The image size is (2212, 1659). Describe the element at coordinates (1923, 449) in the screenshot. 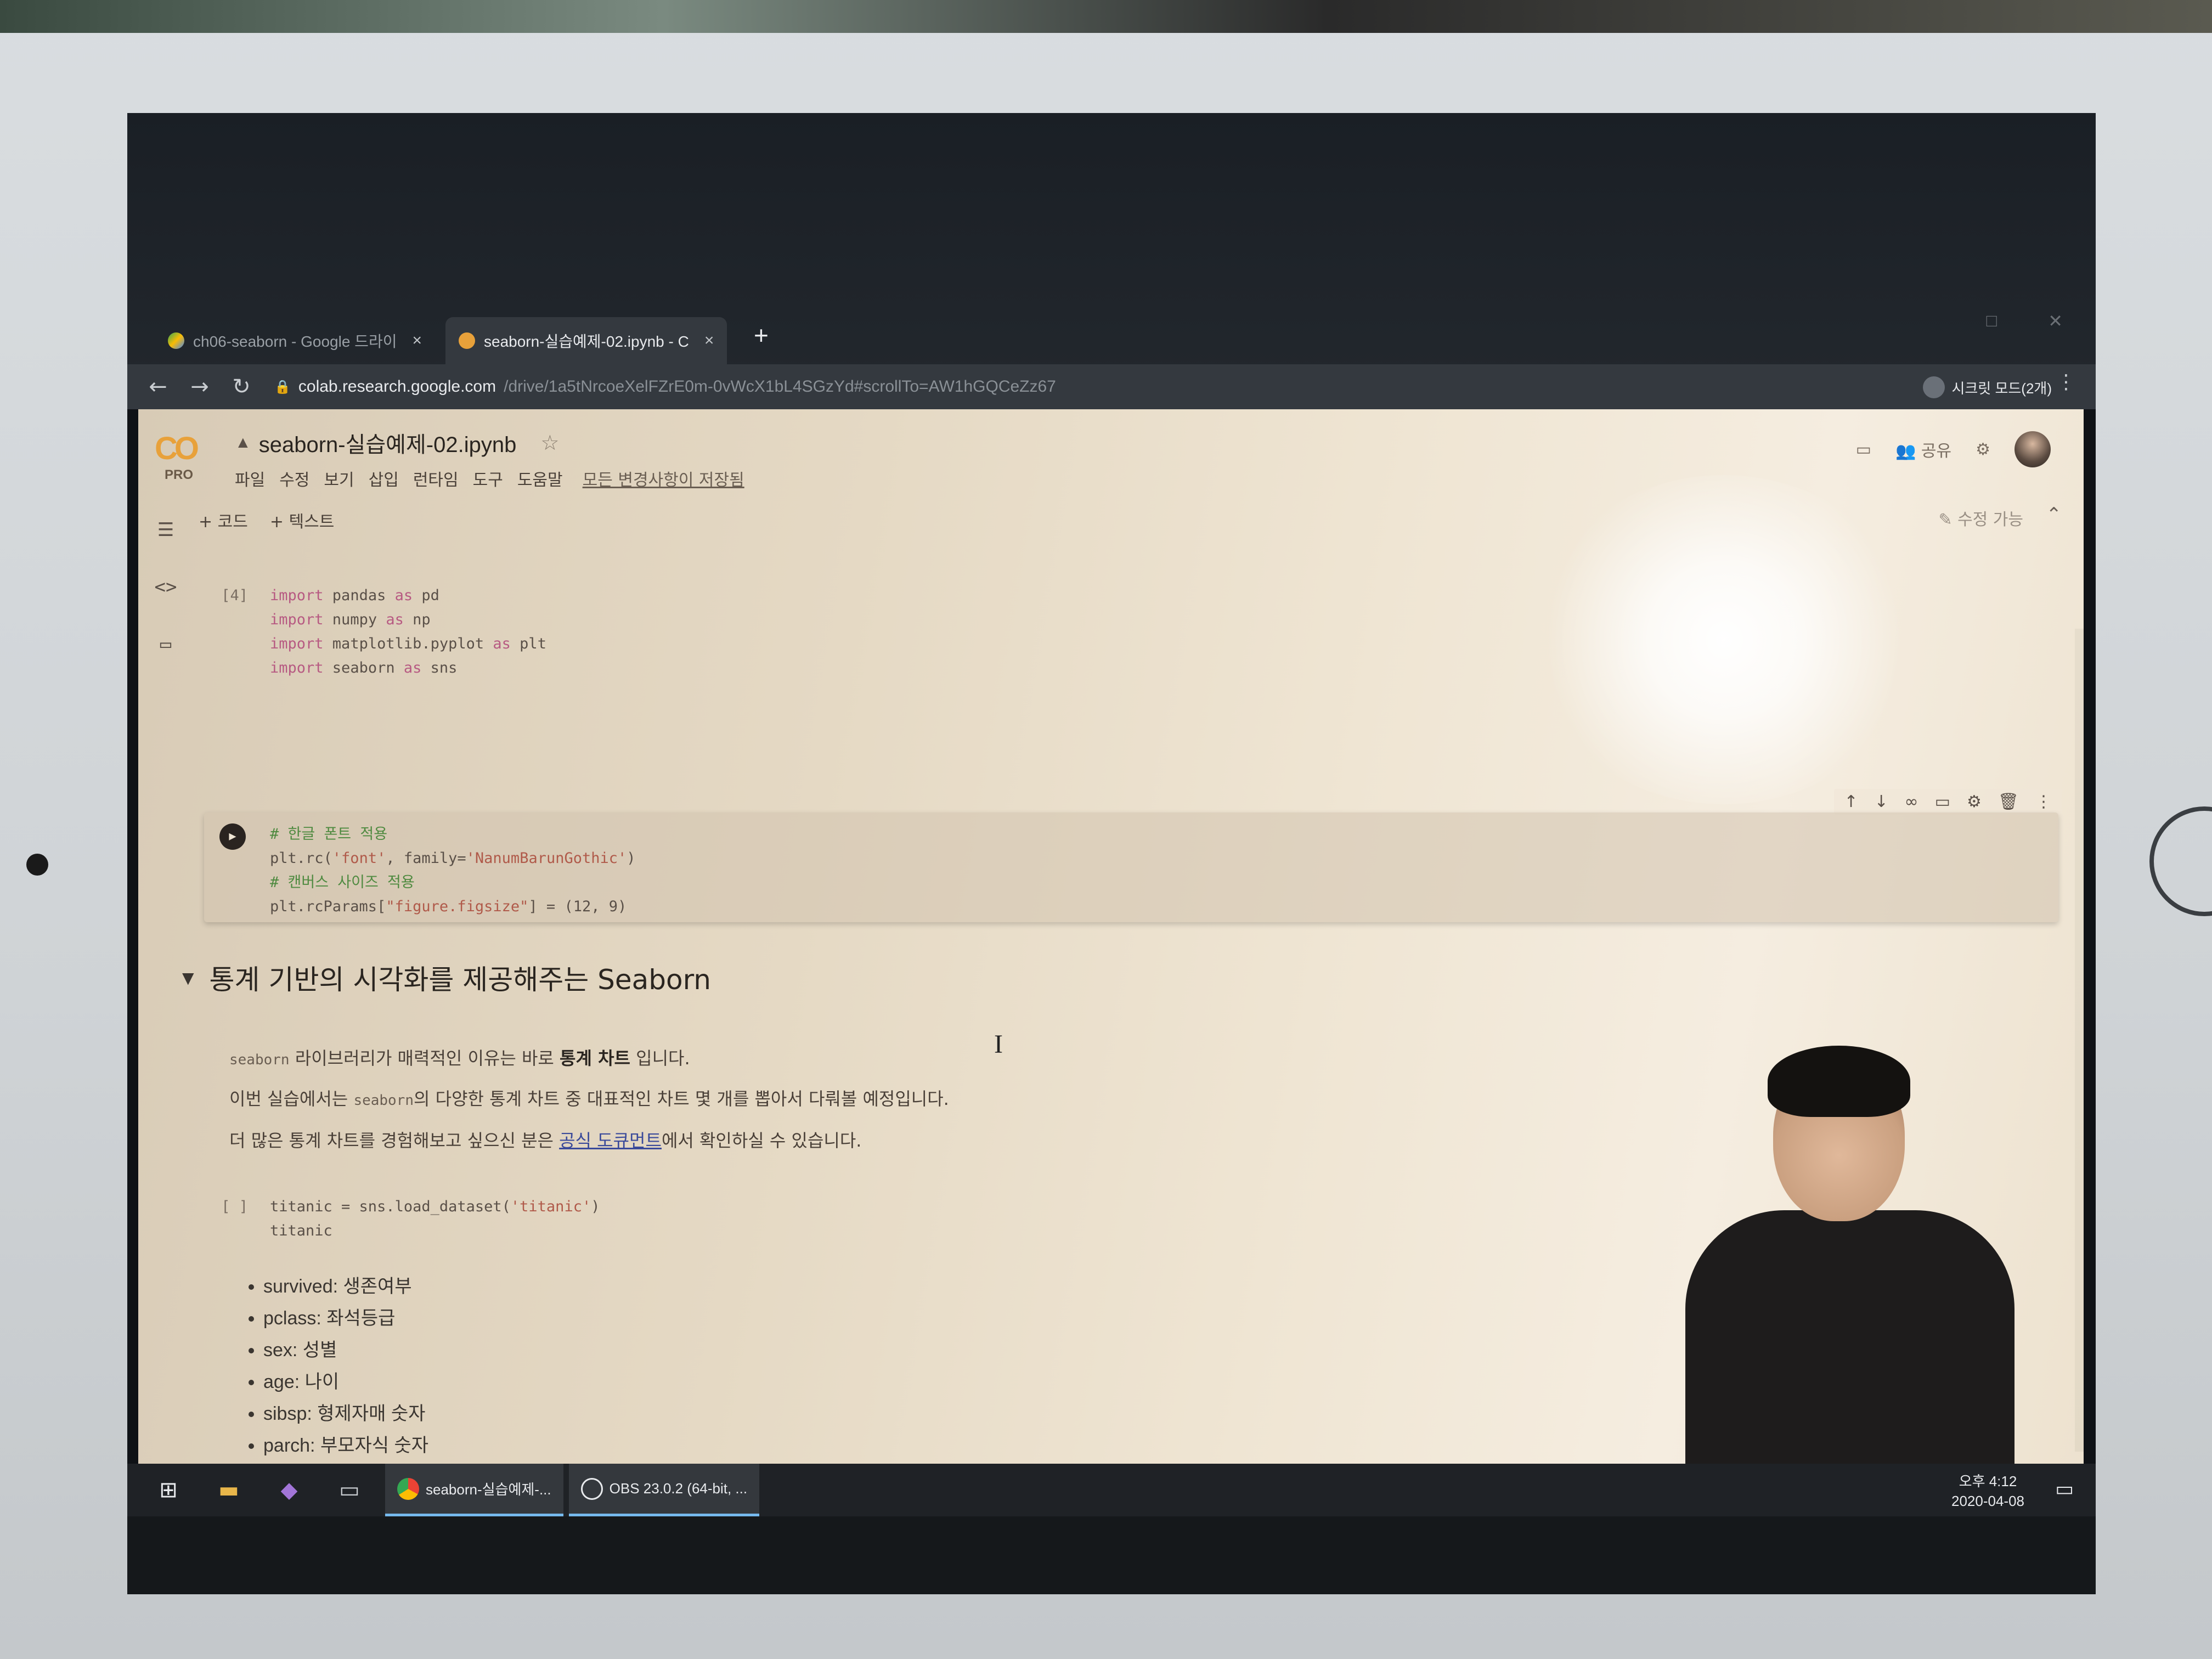

I see `share-button: 👥 공유` at that location.